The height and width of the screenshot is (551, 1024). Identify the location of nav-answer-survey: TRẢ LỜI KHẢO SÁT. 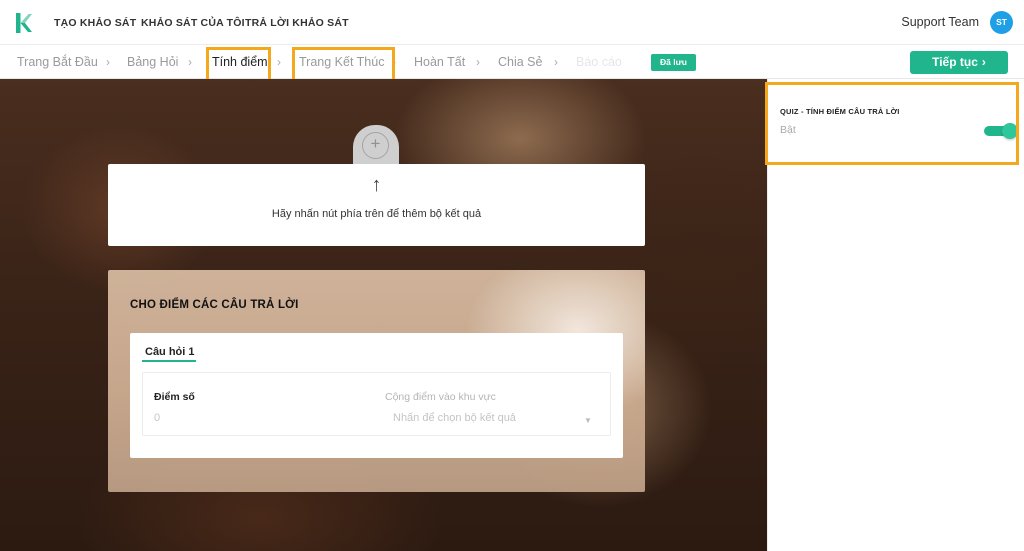
(297, 23).